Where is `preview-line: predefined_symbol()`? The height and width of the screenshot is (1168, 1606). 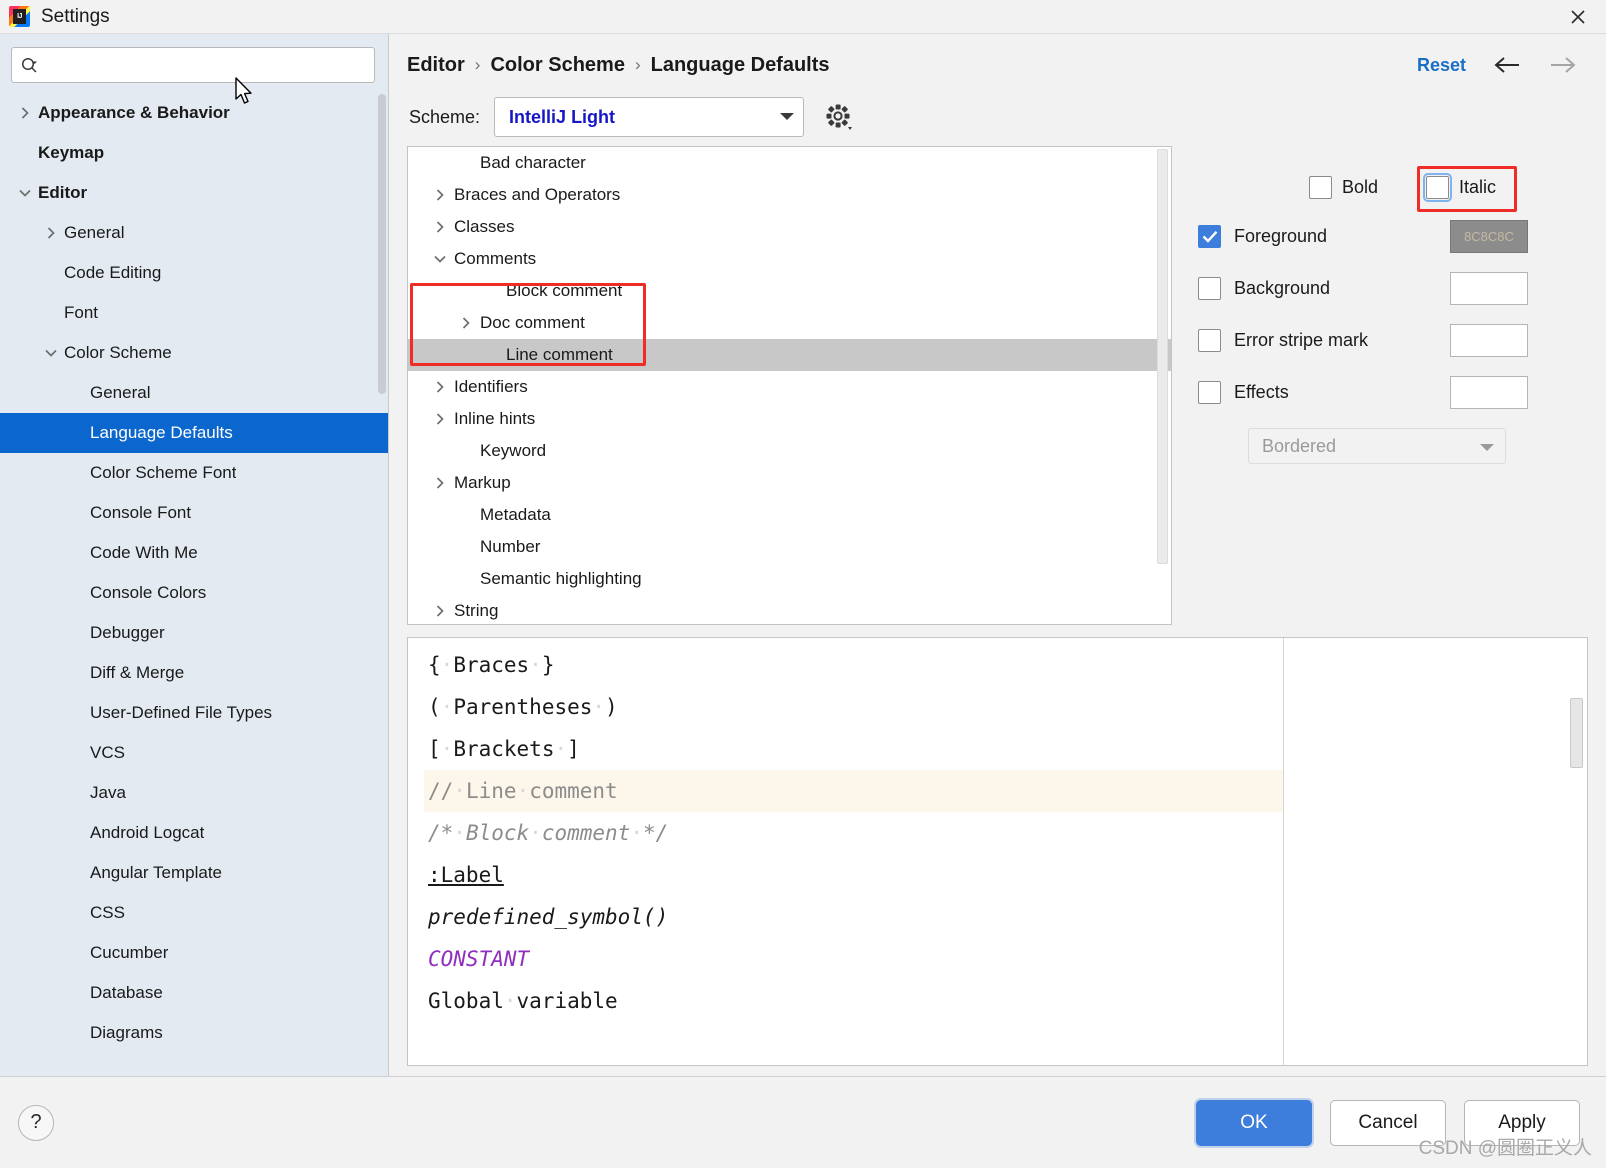
preview-line: predefined_symbol() is located at coordinates (853, 917).